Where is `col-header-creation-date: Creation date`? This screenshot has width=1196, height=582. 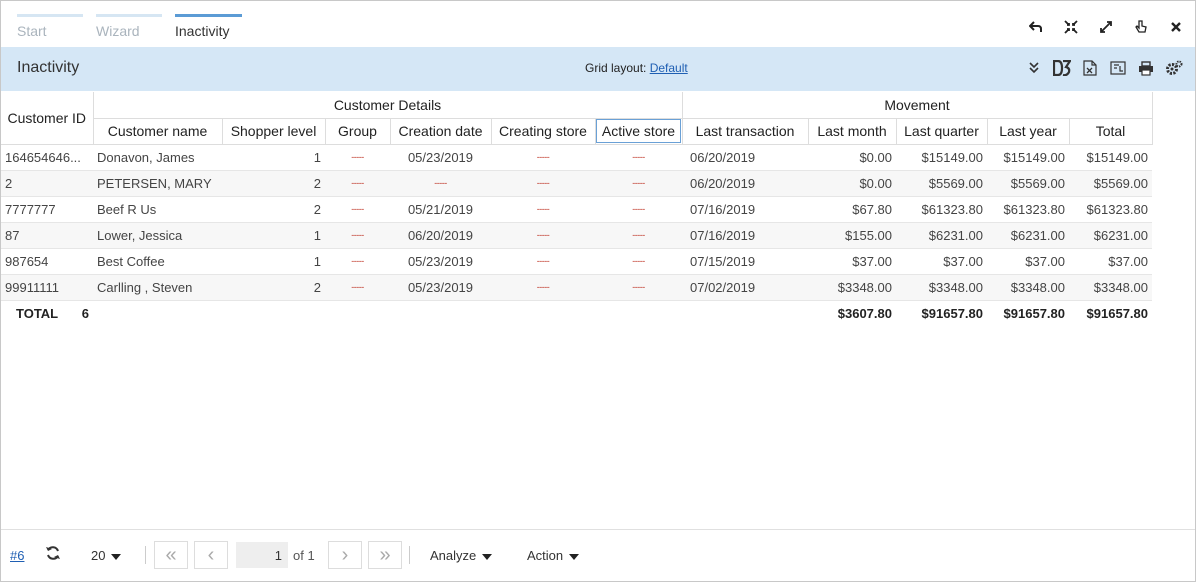
col-header-creation-date: Creation date is located at coordinates (441, 131).